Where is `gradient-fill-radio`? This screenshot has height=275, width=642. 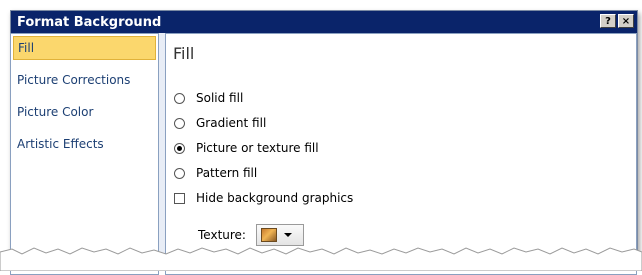
gradient-fill-radio is located at coordinates (179, 123).